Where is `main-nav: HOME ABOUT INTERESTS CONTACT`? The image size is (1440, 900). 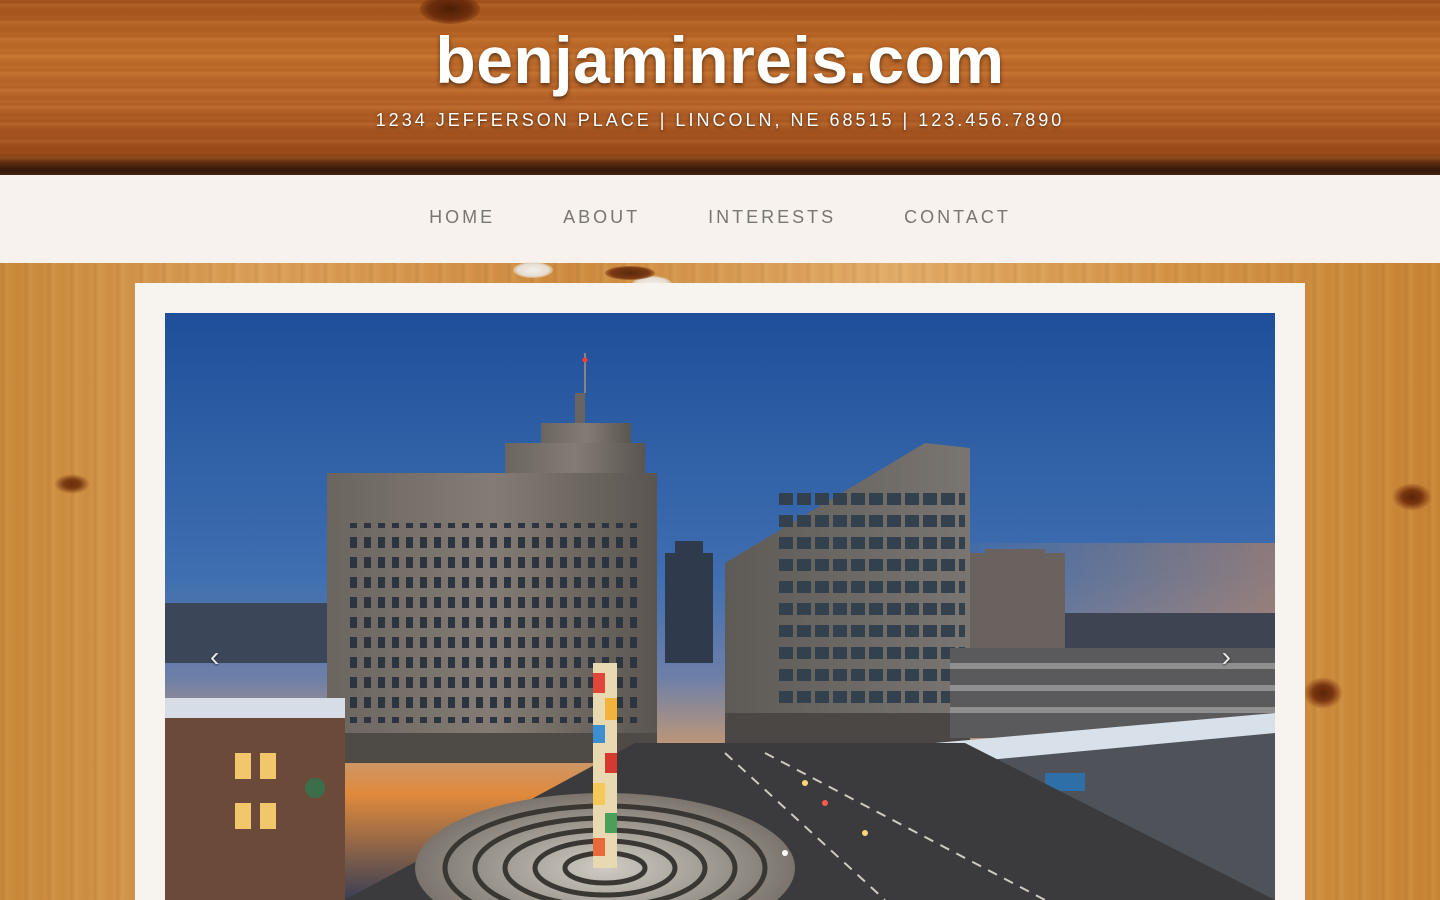
main-nav: HOME ABOUT INTERESTS CONTACT is located at coordinates (720, 219).